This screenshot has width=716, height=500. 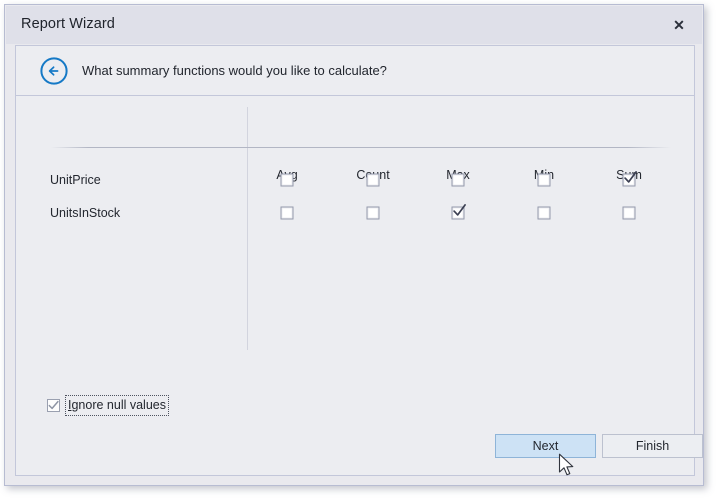 What do you see at coordinates (68, 24) in the screenshot?
I see `window-title: Report Wizard` at bounding box center [68, 24].